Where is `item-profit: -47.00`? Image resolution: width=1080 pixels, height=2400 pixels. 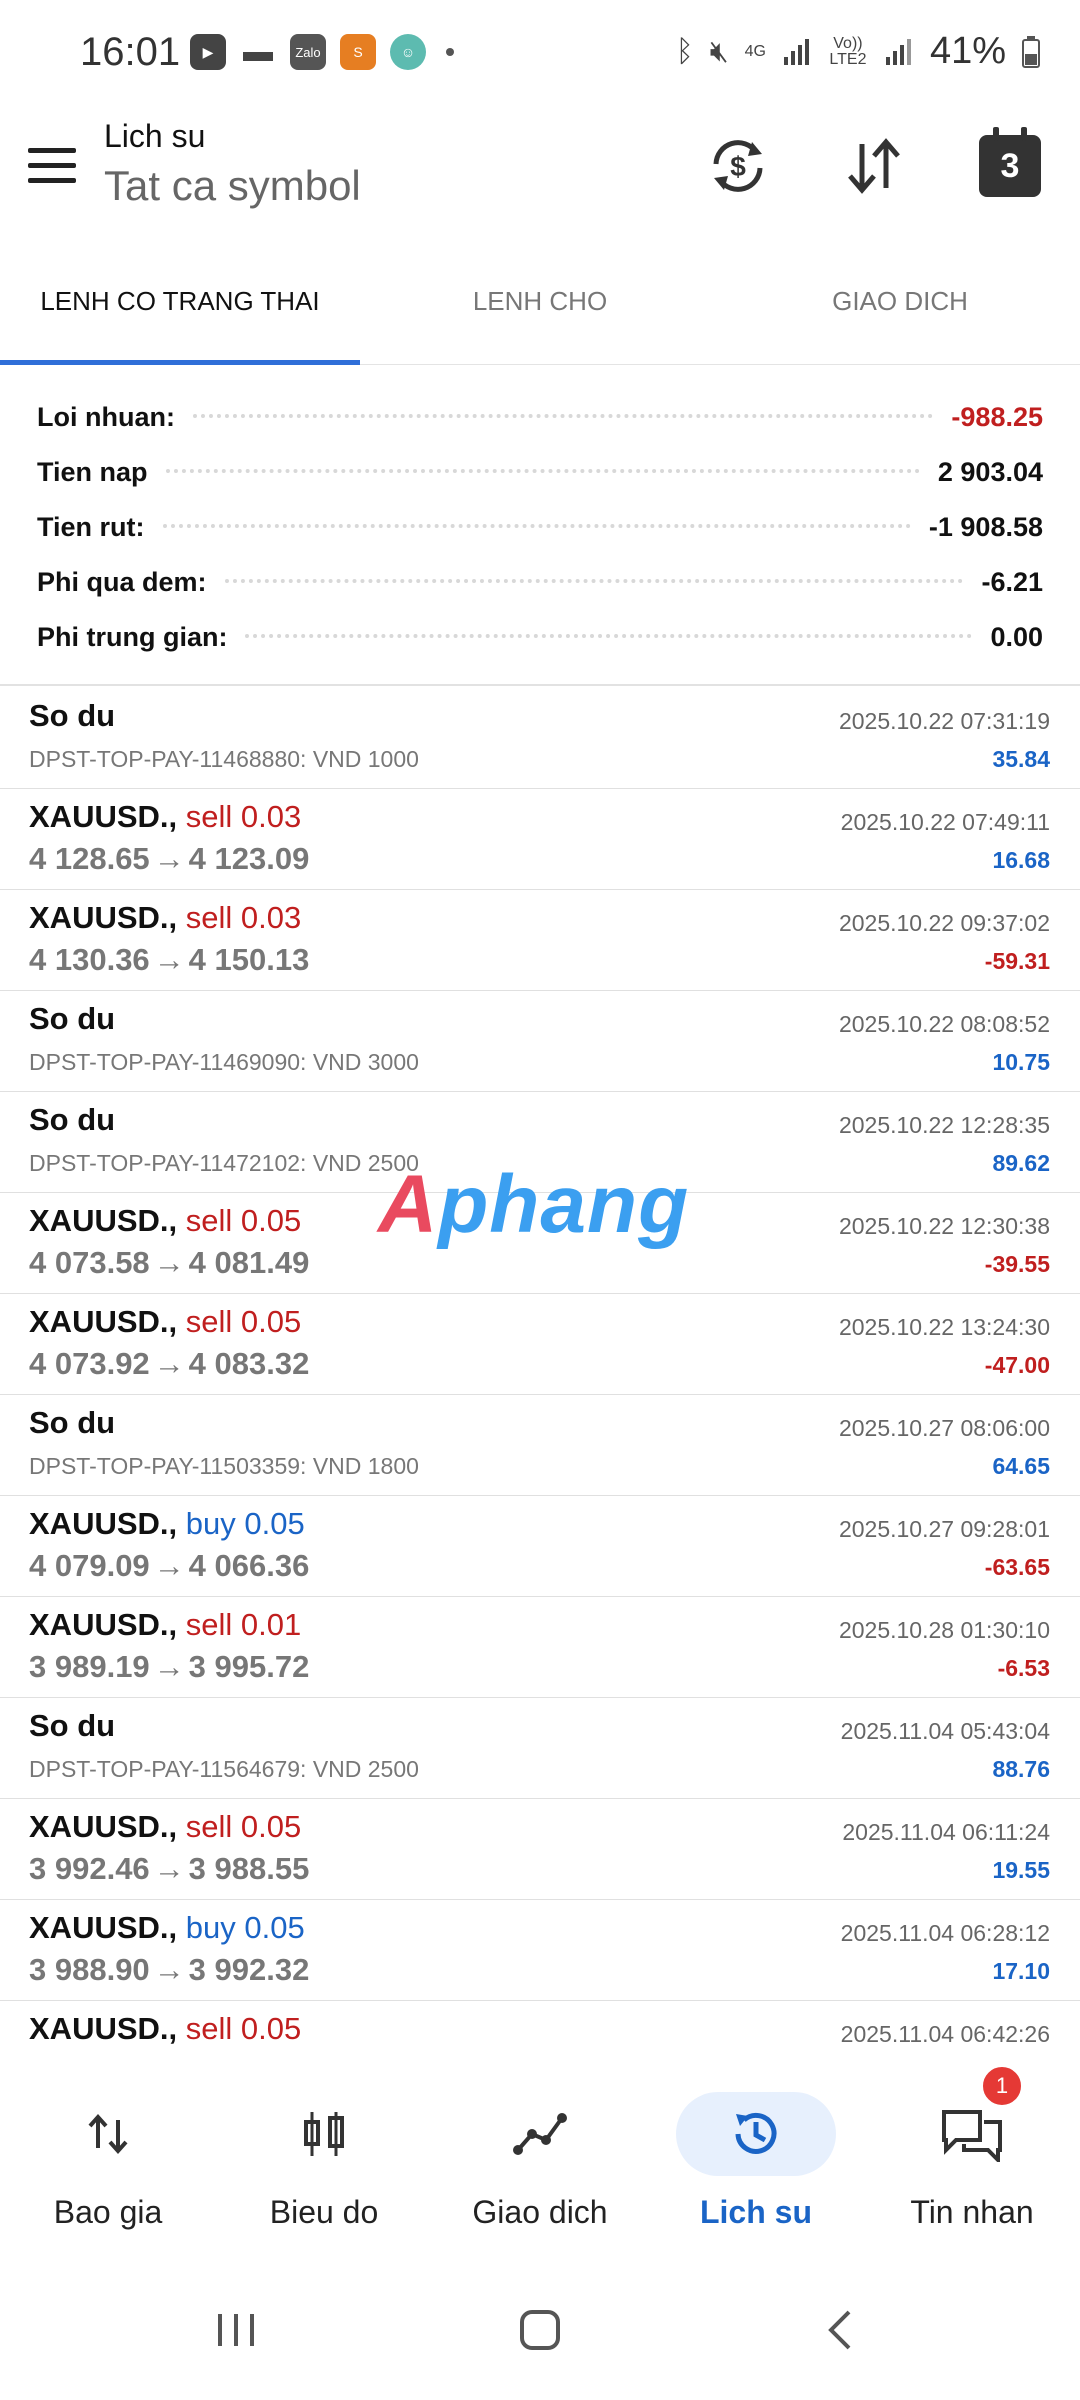 item-profit: -47.00 is located at coordinates (1017, 1365).